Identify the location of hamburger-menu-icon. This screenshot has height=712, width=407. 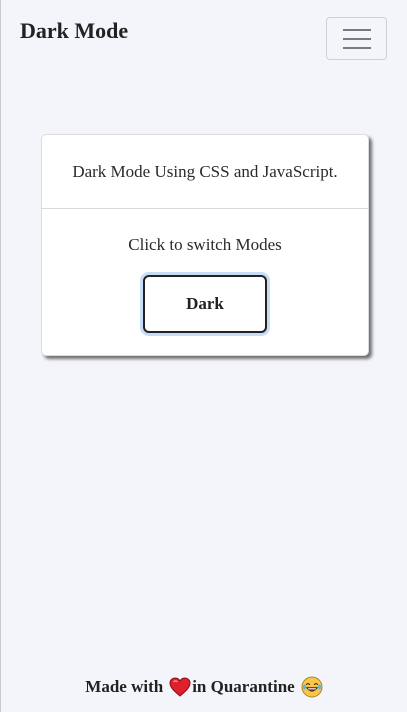
(356, 29).